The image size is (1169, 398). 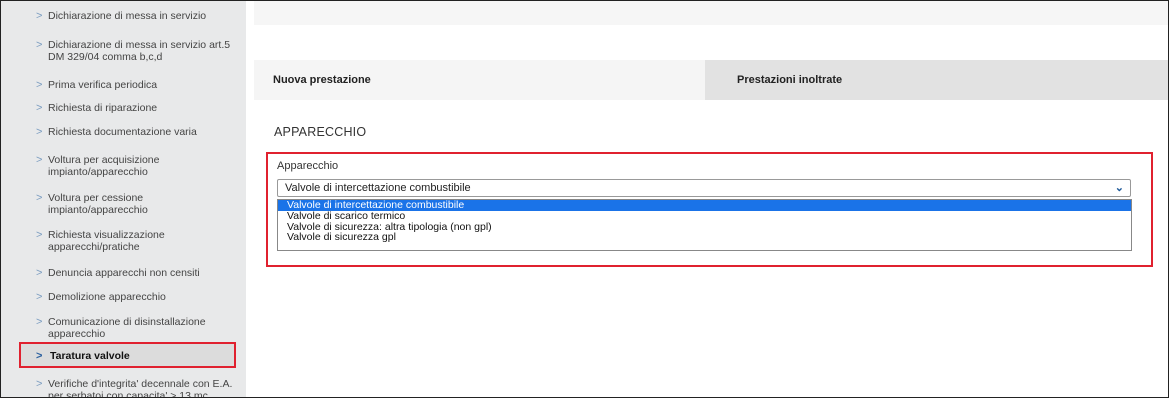 I want to click on sidebar-item-taratura-valvole: > Taratura valvole, so click(x=127, y=355).